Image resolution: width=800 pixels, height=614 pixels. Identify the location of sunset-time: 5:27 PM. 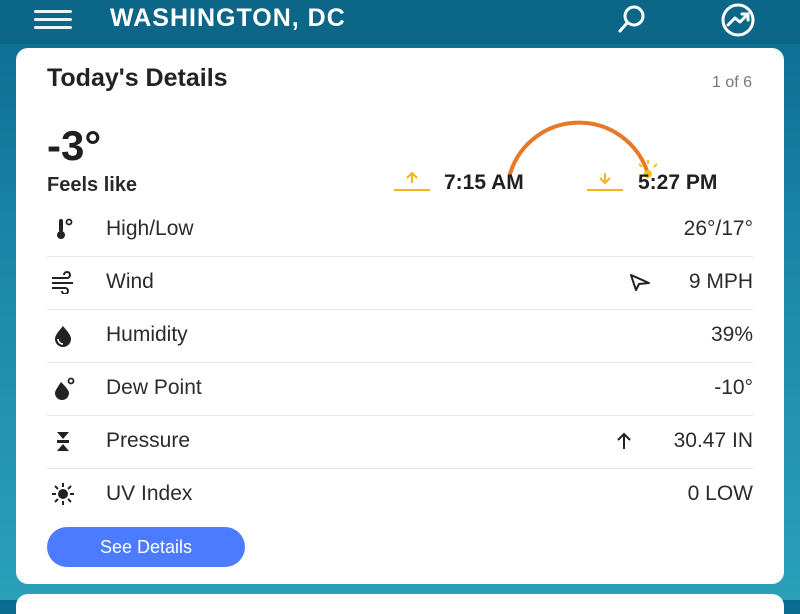
(678, 182).